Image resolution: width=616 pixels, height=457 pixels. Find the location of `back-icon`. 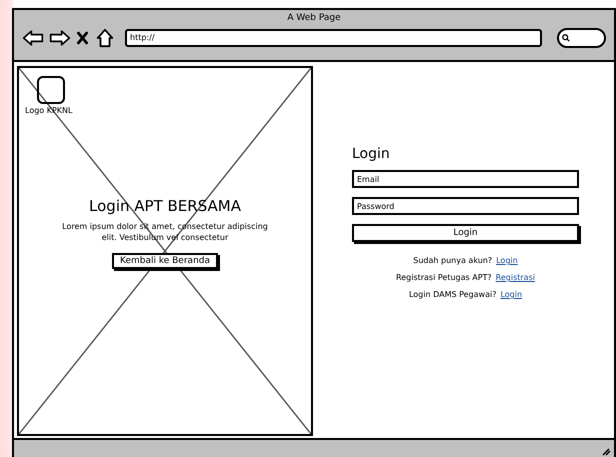

back-icon is located at coordinates (33, 38).